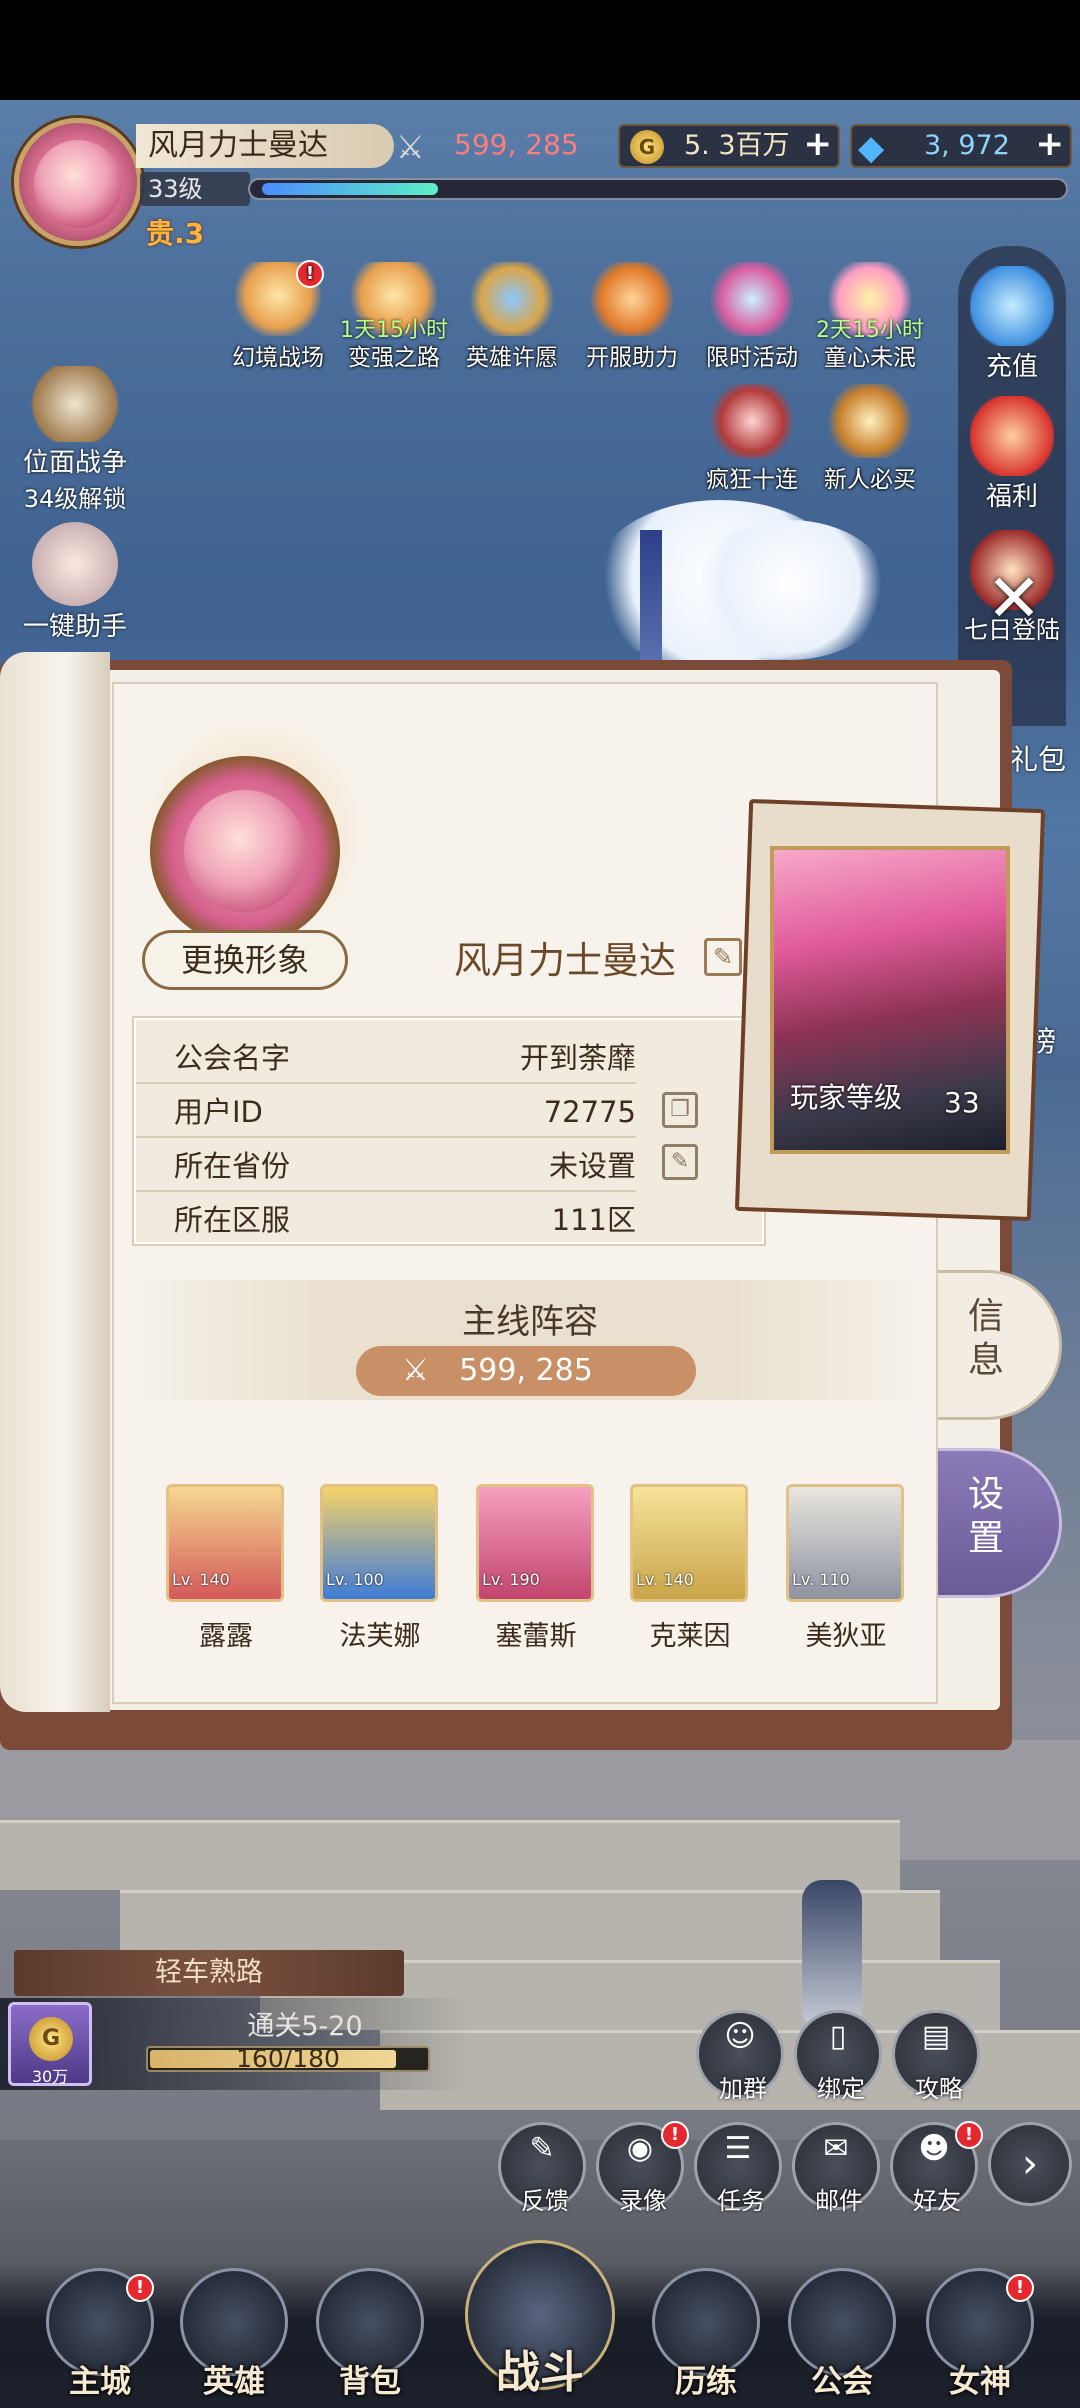 This screenshot has width=1080, height=2408. I want to click on mail-icon: ✉, so click(836, 2148).